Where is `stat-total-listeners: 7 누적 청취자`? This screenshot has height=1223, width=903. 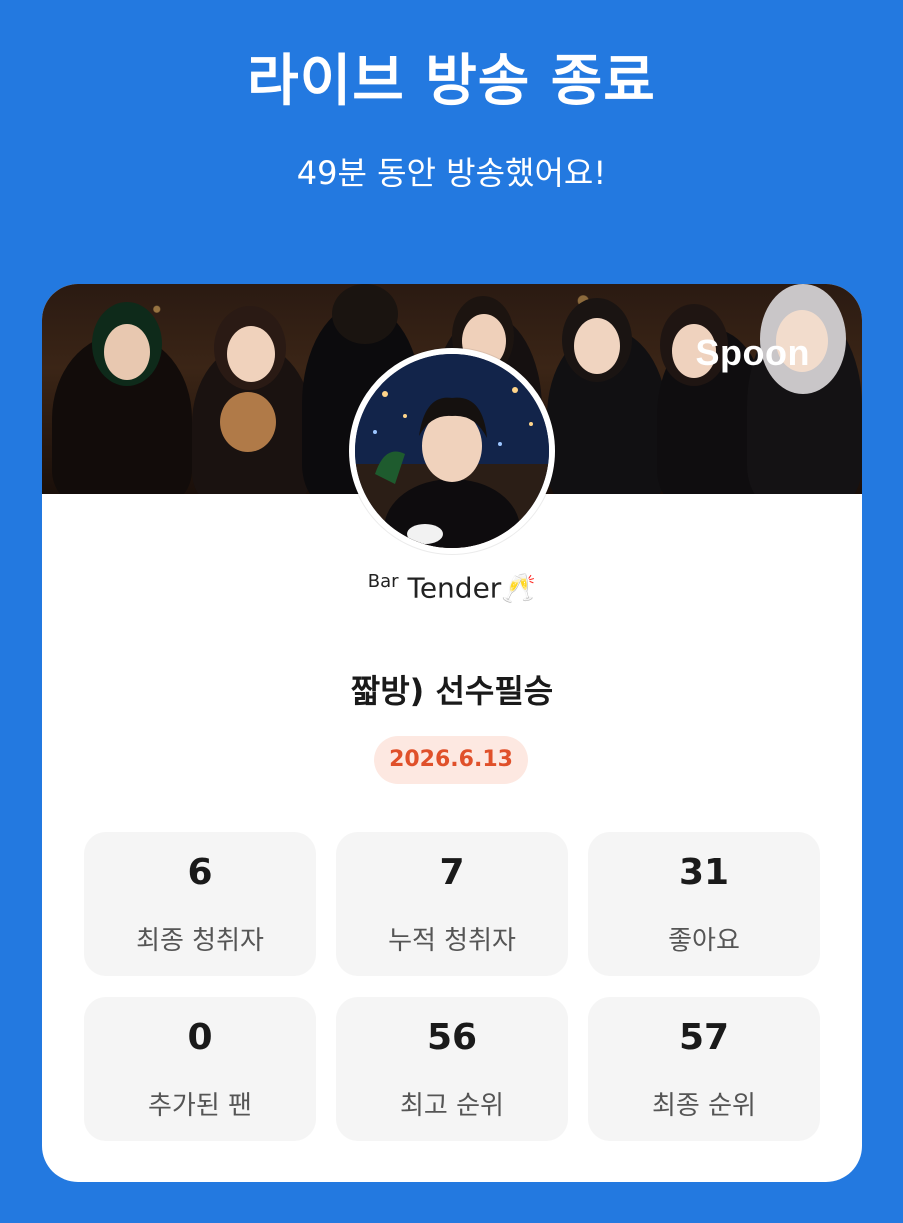 stat-total-listeners: 7 누적 청취자 is located at coordinates (452, 904).